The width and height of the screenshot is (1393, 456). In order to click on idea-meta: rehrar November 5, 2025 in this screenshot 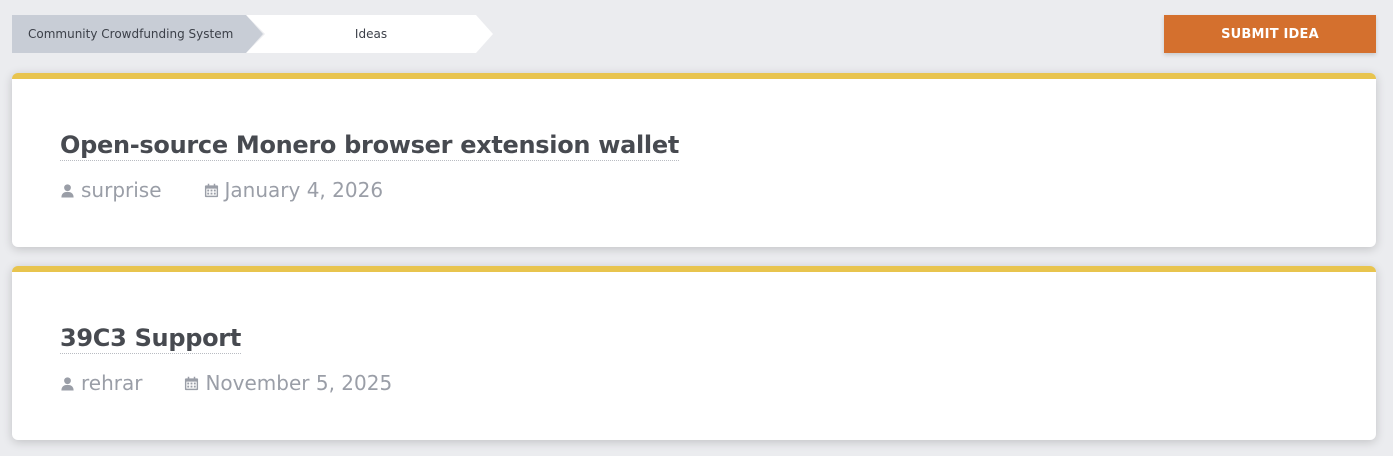, I will do `click(226, 383)`.